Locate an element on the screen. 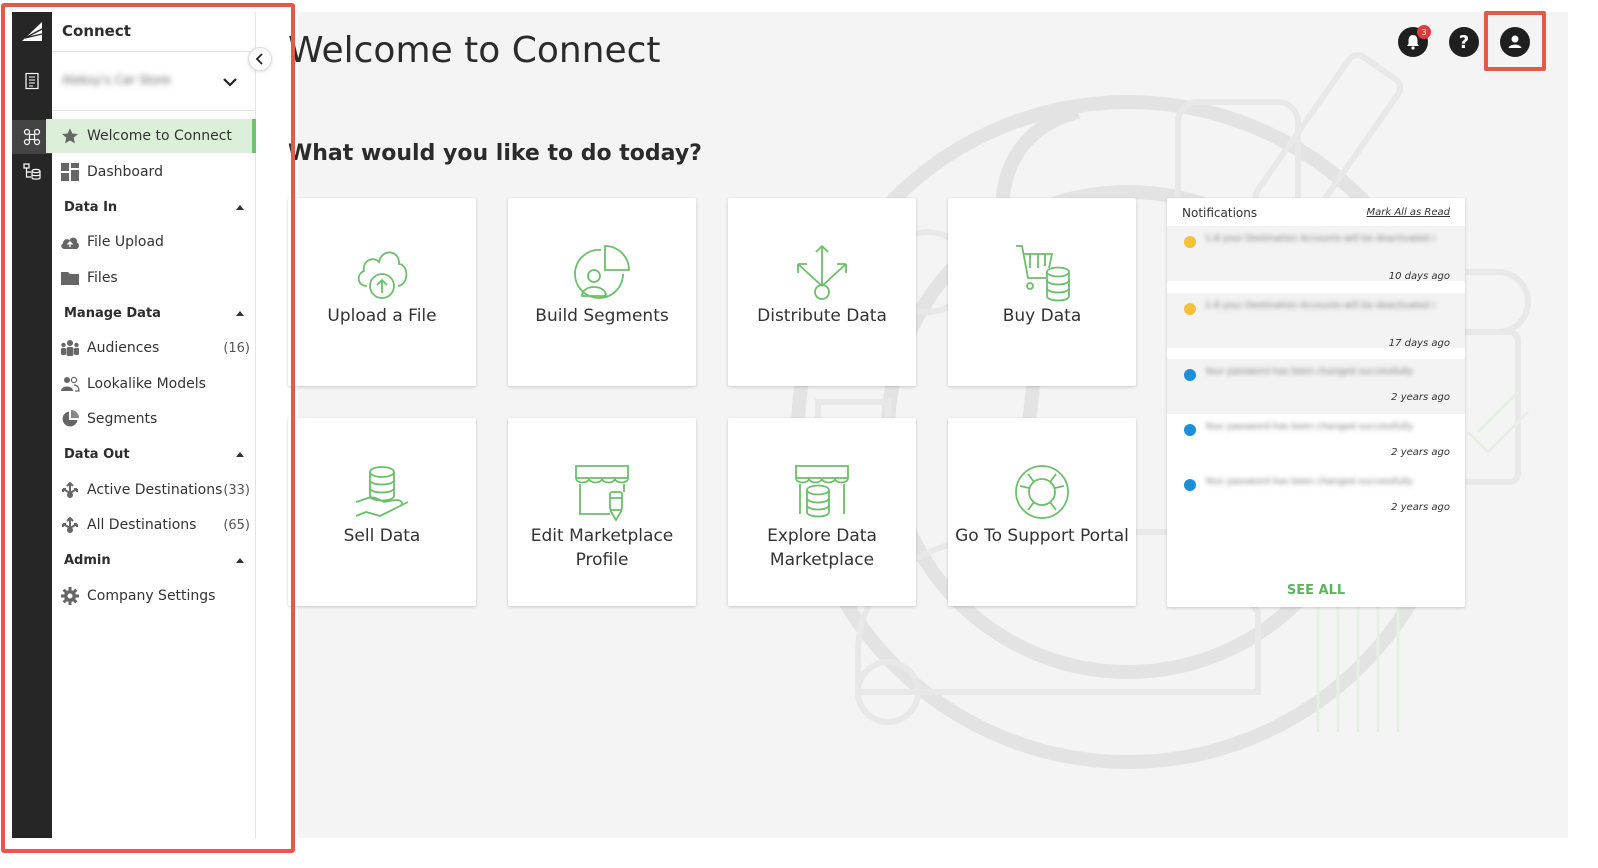  database-tree-icon is located at coordinates (32, 171).